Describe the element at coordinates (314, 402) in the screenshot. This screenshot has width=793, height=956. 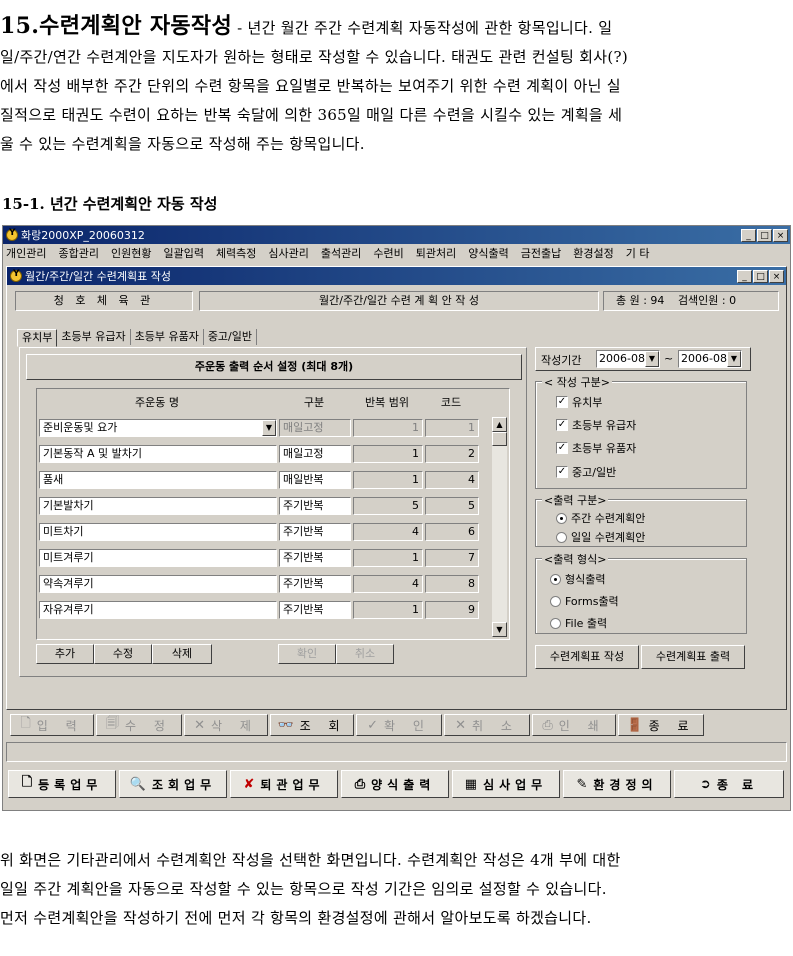
I see `col-header-type: 구분` at that location.